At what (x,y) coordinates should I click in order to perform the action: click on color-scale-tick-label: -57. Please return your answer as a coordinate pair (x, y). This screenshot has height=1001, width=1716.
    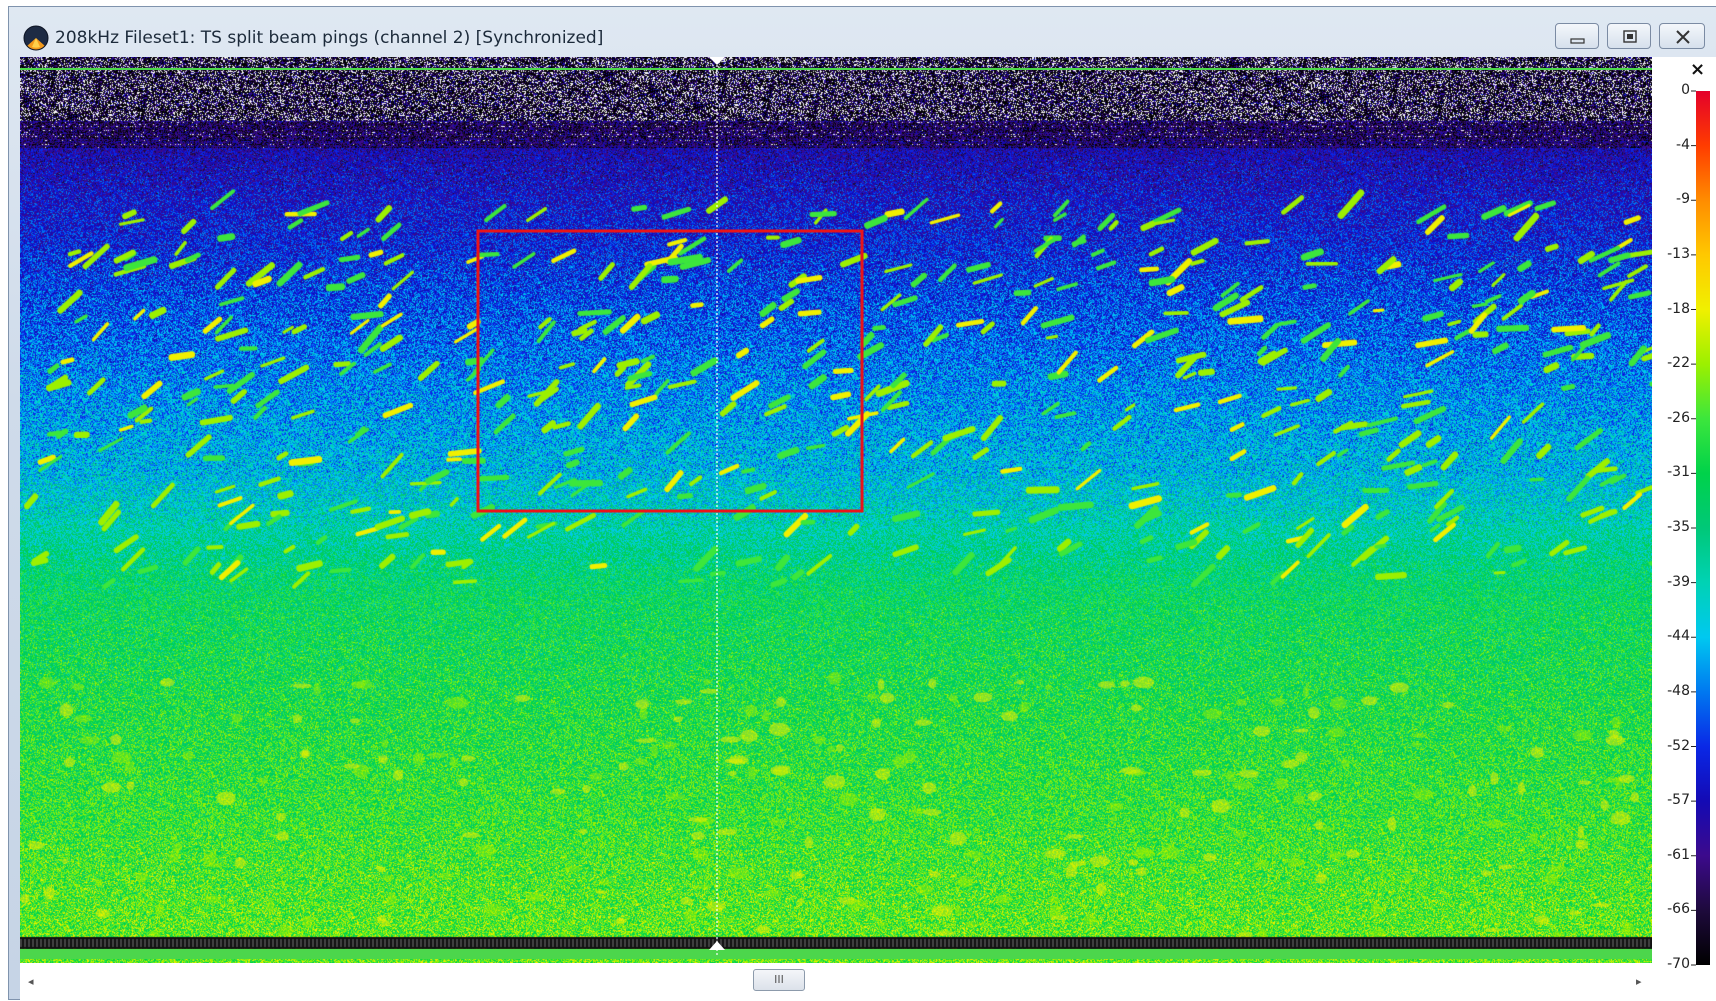
    Looking at the image, I should click on (1678, 800).